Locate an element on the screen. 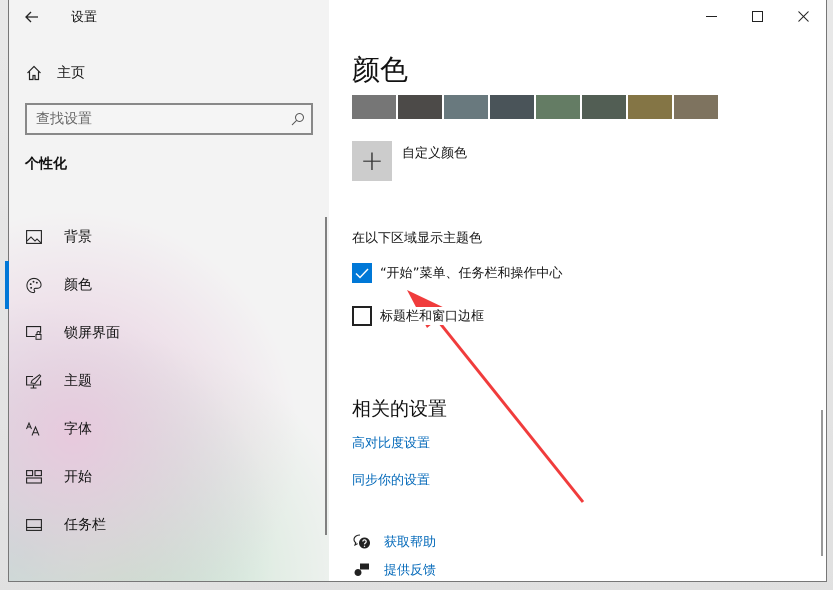 This screenshot has height=590, width=833. help-link: 提供反馈 is located at coordinates (410, 570).